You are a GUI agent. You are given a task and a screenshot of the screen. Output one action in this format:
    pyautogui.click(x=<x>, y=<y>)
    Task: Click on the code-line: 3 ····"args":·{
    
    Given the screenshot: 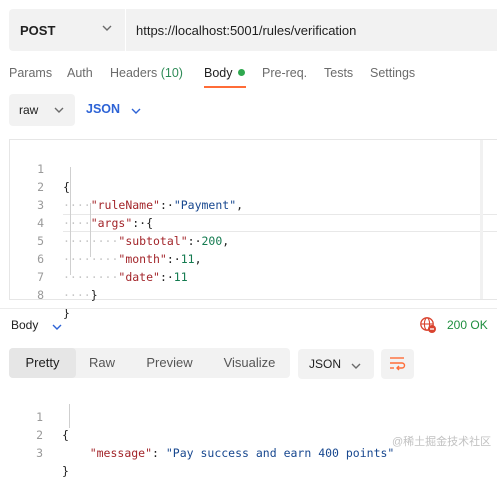 What is the action you would take?
    pyautogui.click(x=81, y=204)
    